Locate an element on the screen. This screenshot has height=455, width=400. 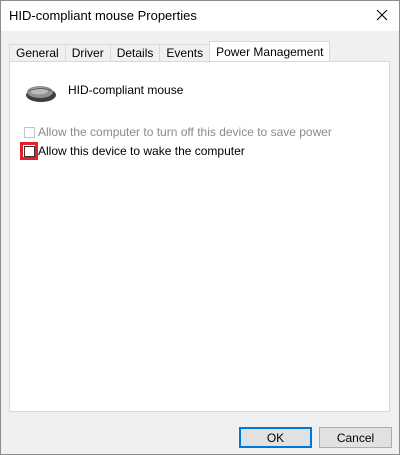
title-bar: HID-compliant mouse Properties is located at coordinates (200, 16).